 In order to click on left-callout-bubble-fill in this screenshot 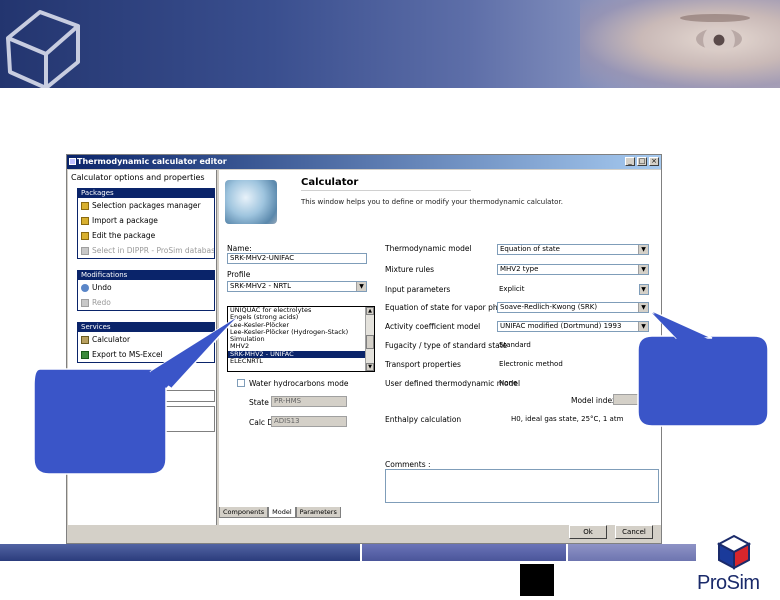, I will do `click(193, 353)`.